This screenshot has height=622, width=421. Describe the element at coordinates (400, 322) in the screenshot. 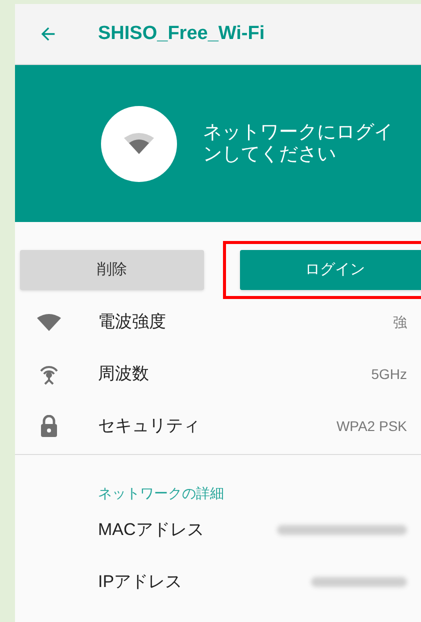

I see `row-value: 強` at that location.